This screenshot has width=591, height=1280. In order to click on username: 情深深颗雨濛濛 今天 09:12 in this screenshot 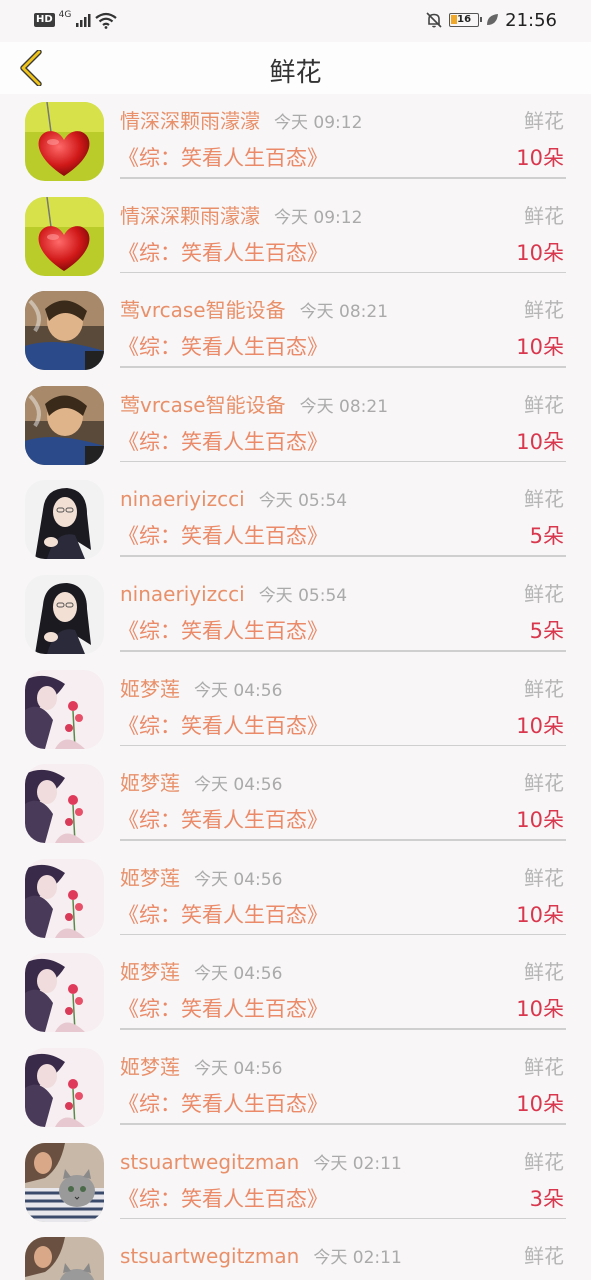, I will do `click(241, 217)`.